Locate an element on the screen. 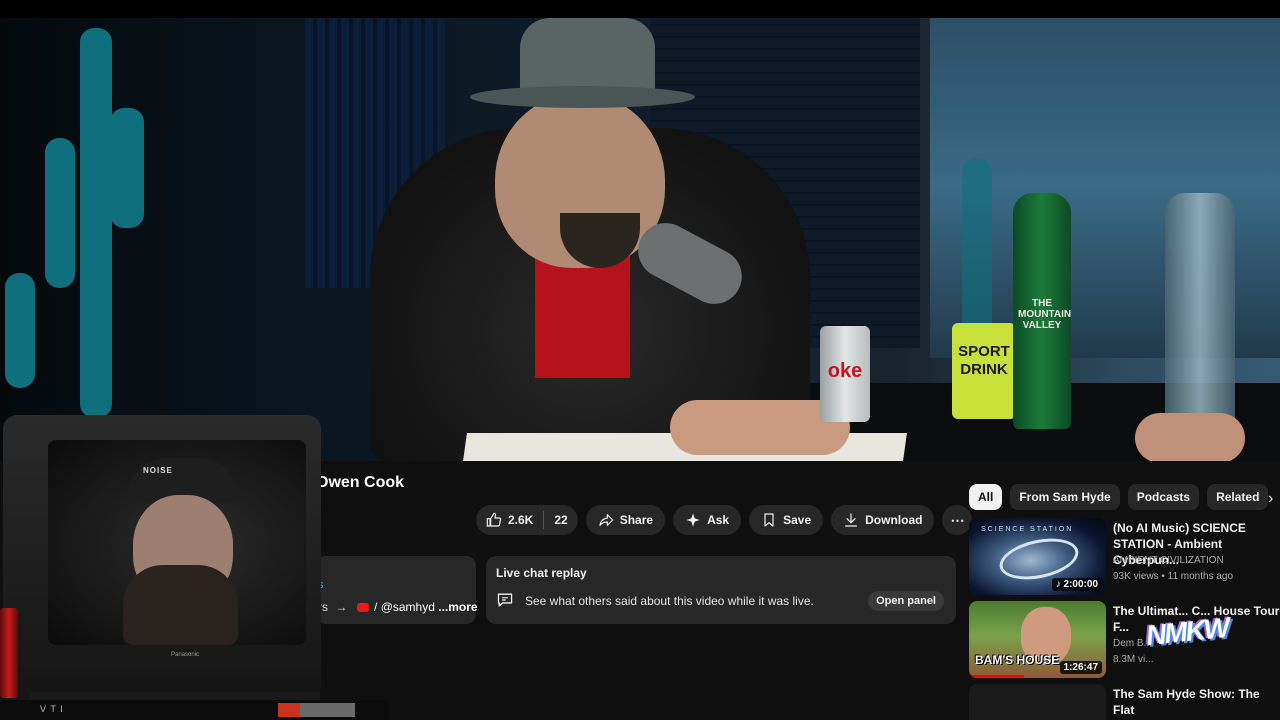 This screenshot has height=720, width=1280. thumbnail-label: BAM'S HOUSE is located at coordinates (1017, 660).